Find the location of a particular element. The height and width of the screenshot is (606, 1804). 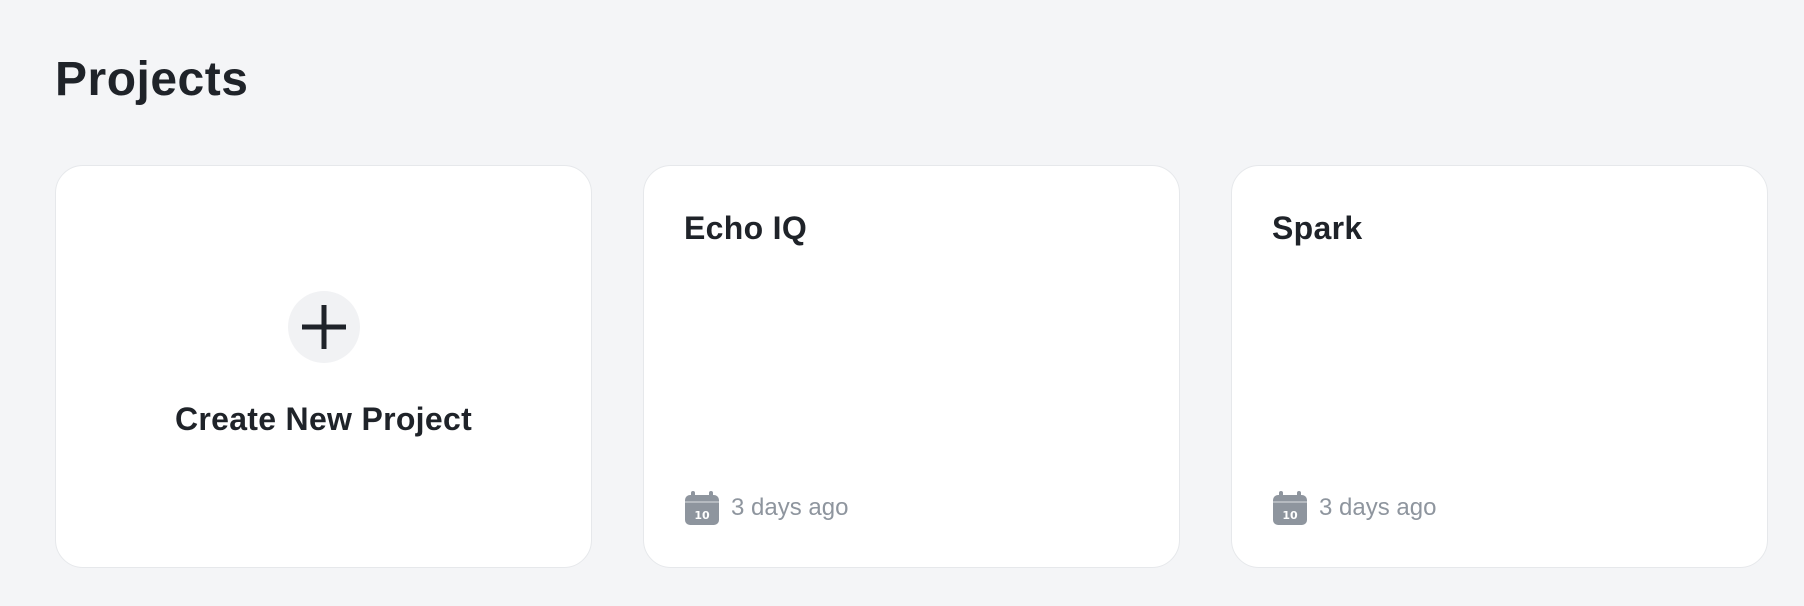

page-title: Projects is located at coordinates (152, 79).